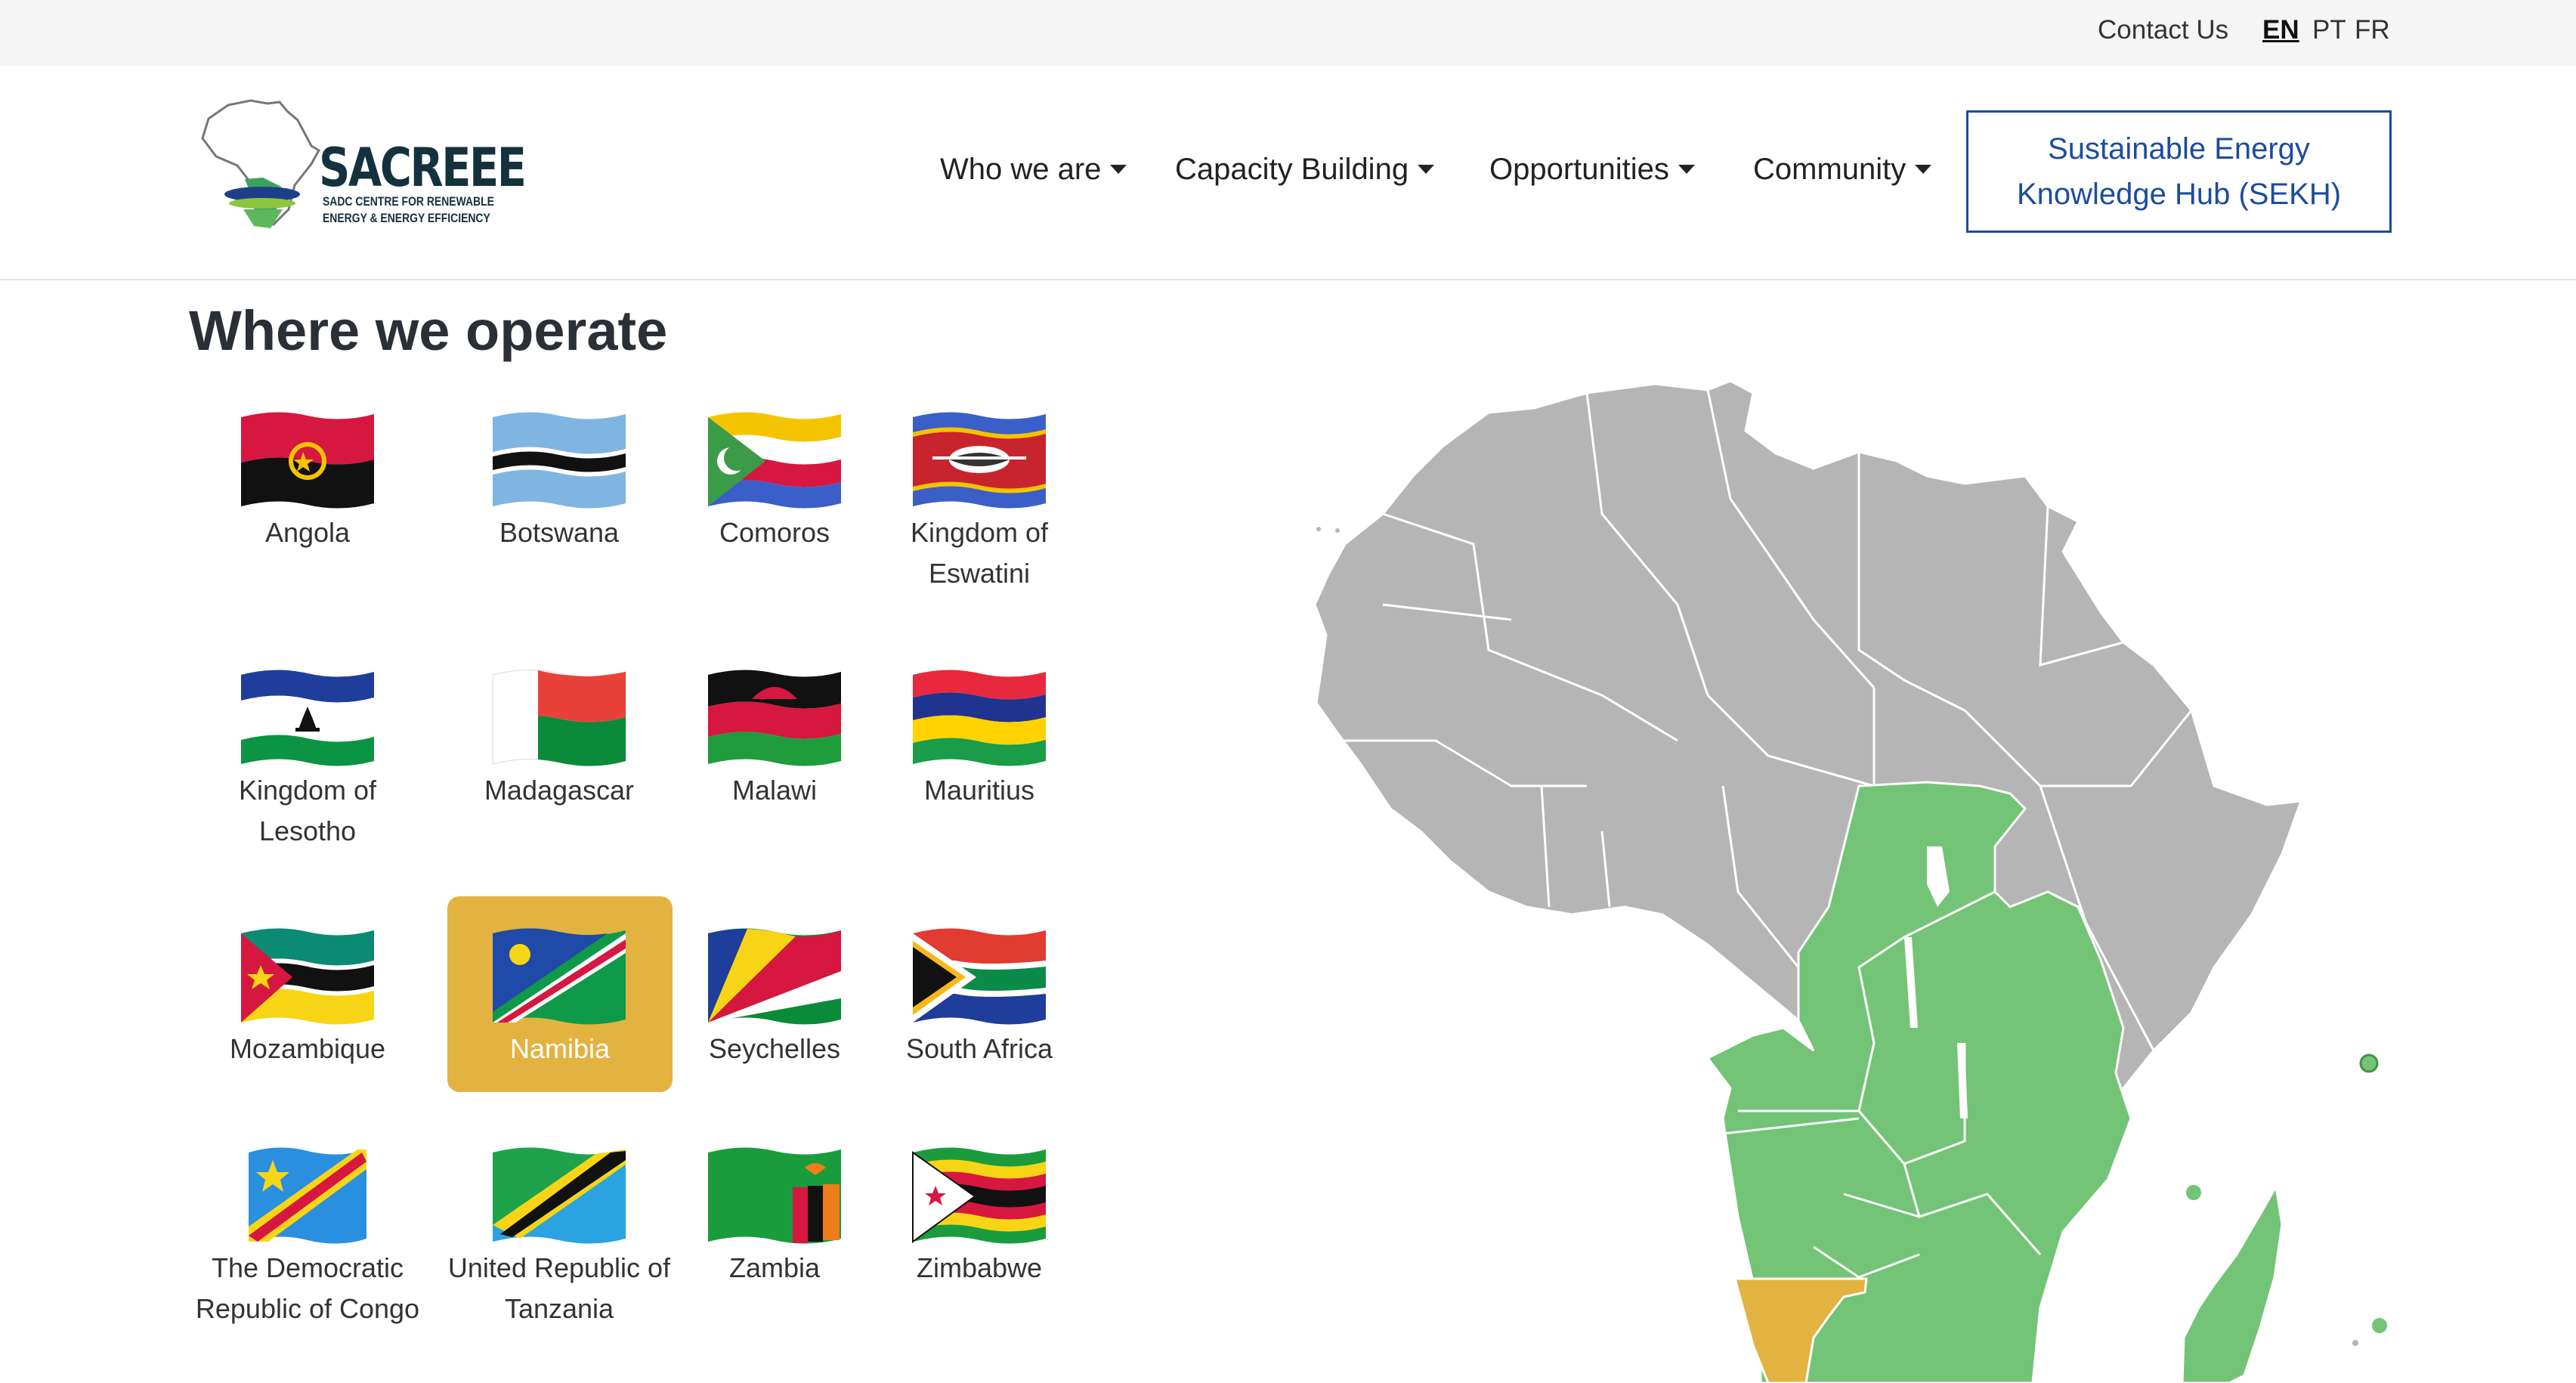  What do you see at coordinates (559, 460) in the screenshot?
I see `botswana-flag-icon` at bounding box center [559, 460].